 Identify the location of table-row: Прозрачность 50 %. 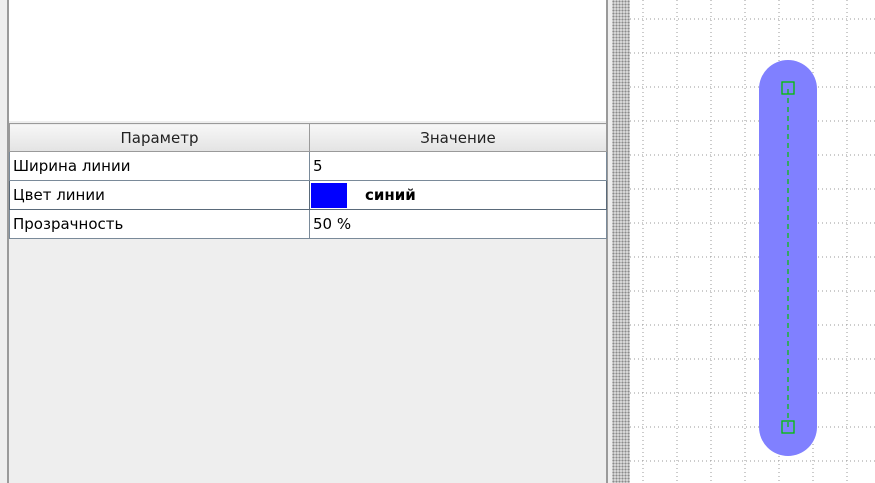
(308, 224).